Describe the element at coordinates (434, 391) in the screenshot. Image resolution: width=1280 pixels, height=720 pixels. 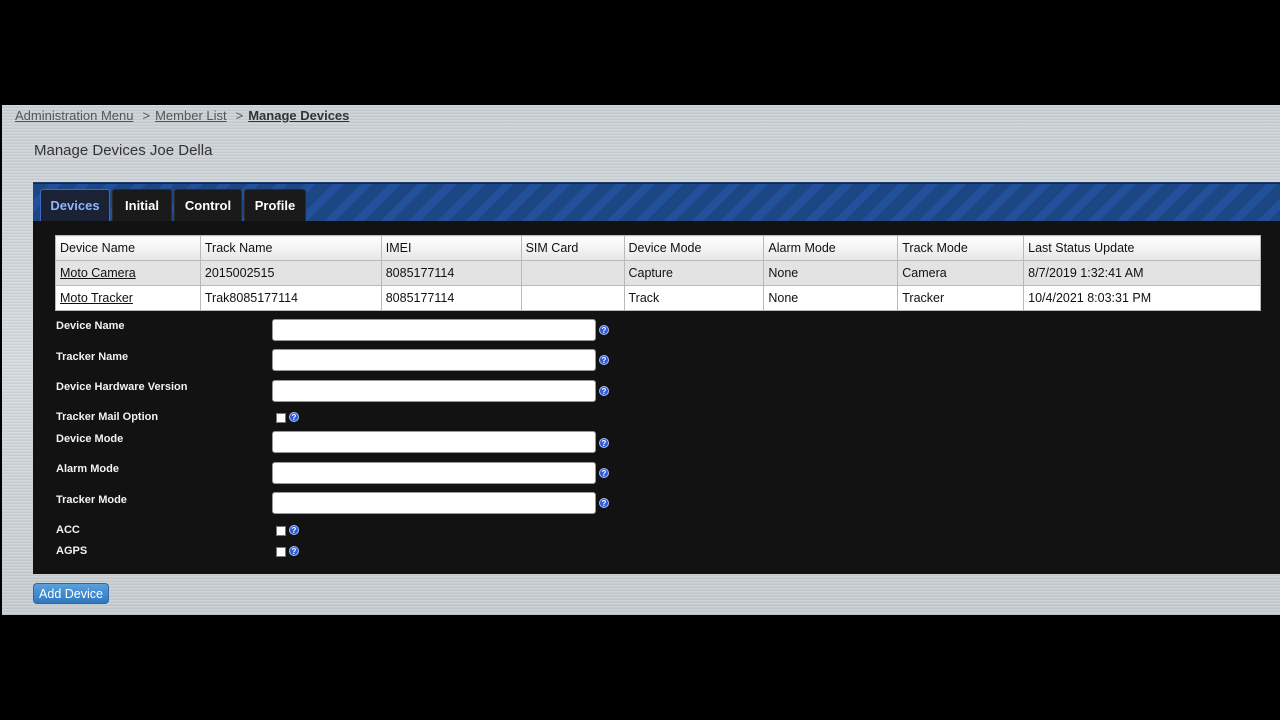
I see `hardware-version-input` at that location.